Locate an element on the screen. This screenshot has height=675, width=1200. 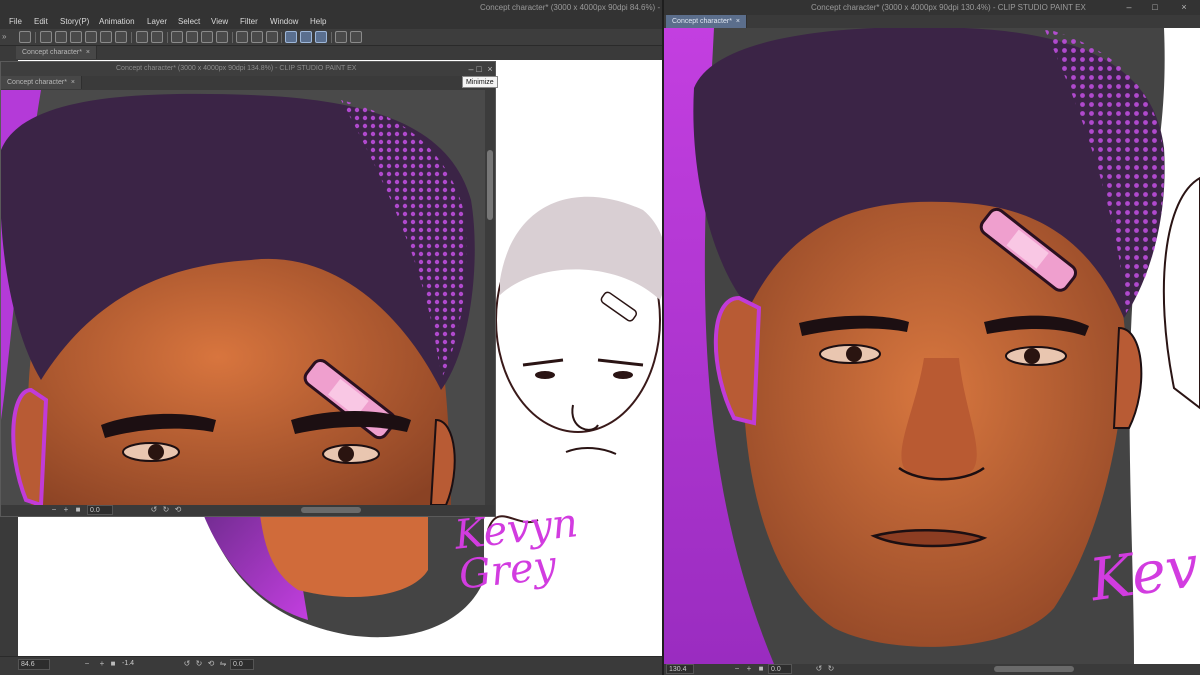
right-tab-close-icon: × is located at coordinates (738, 21).